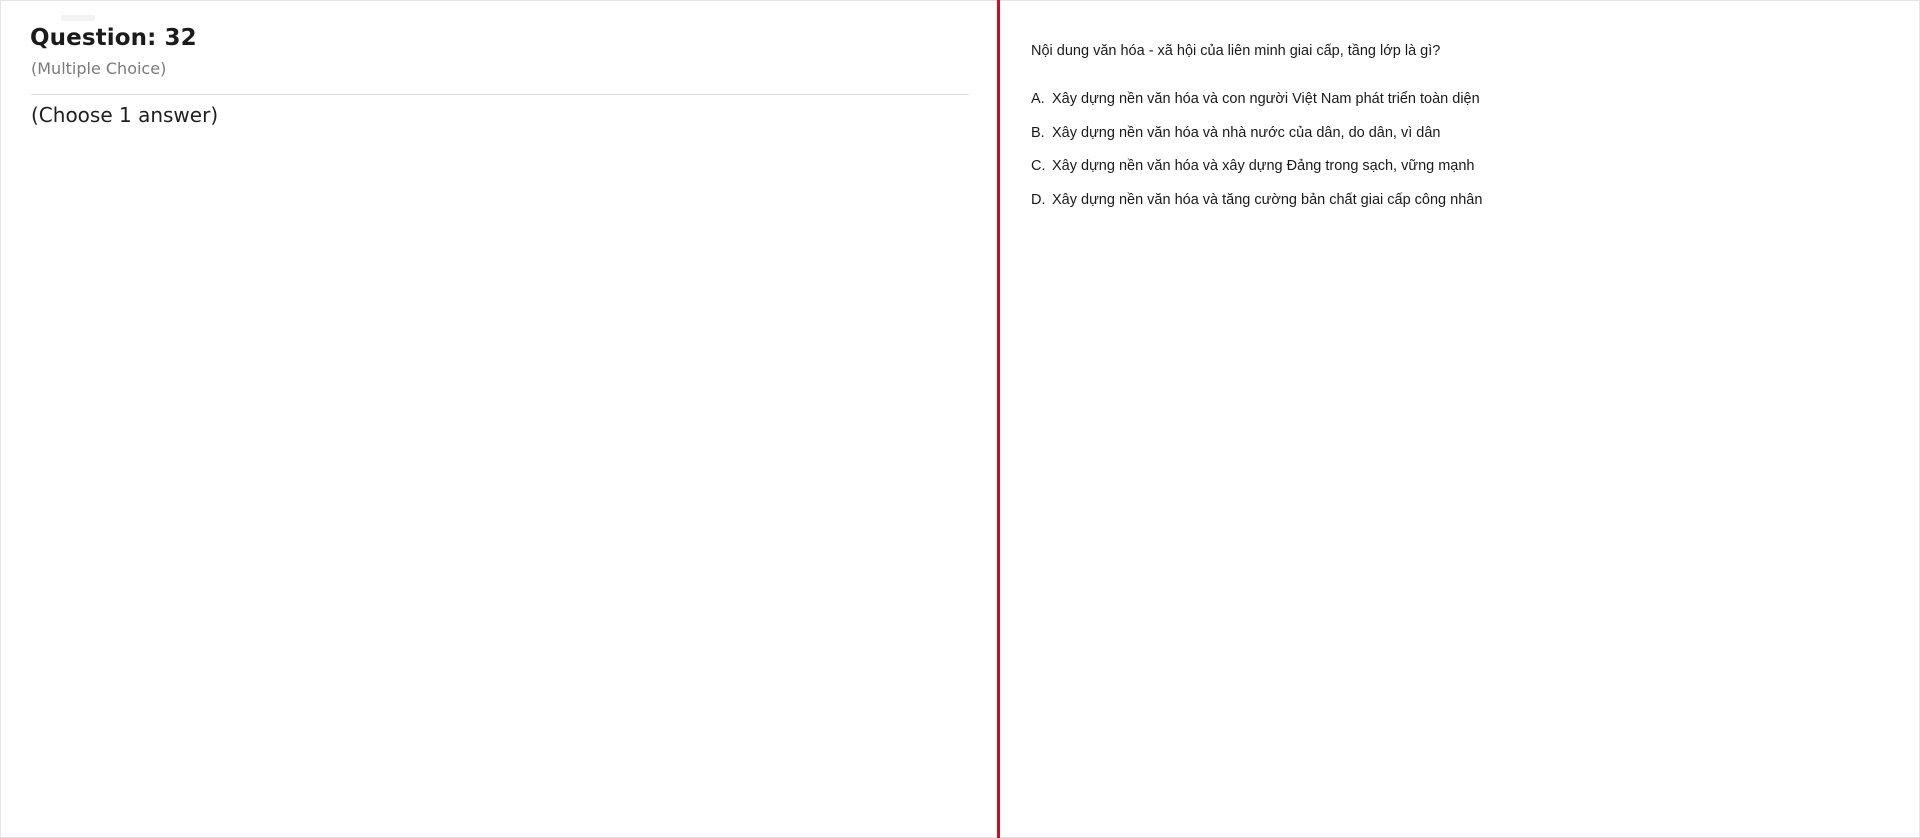 Image resolution: width=1920 pixels, height=838 pixels. I want to click on answer-instruction: (Choose 1 answer), so click(125, 115).